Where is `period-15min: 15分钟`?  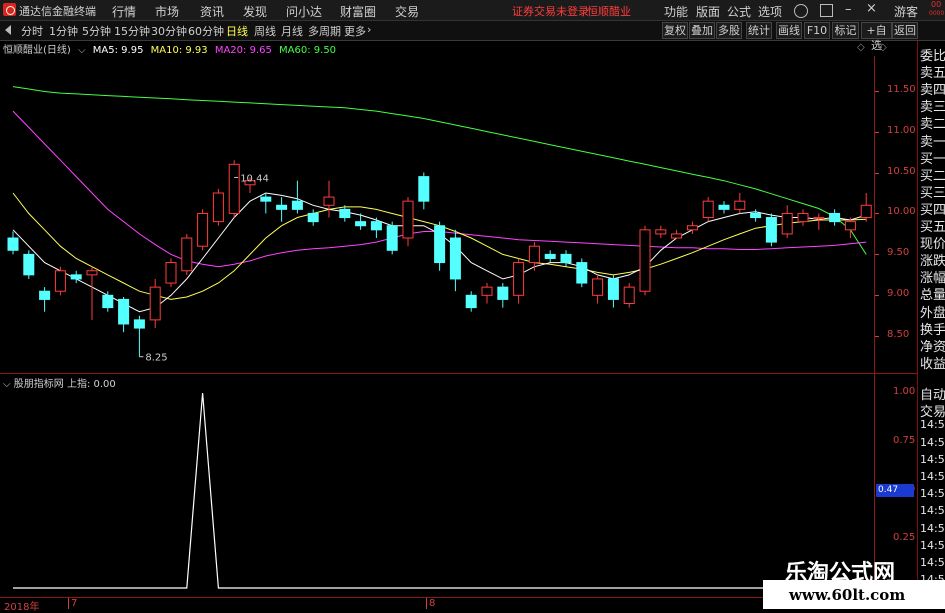 period-15min: 15分钟 is located at coordinates (132, 31).